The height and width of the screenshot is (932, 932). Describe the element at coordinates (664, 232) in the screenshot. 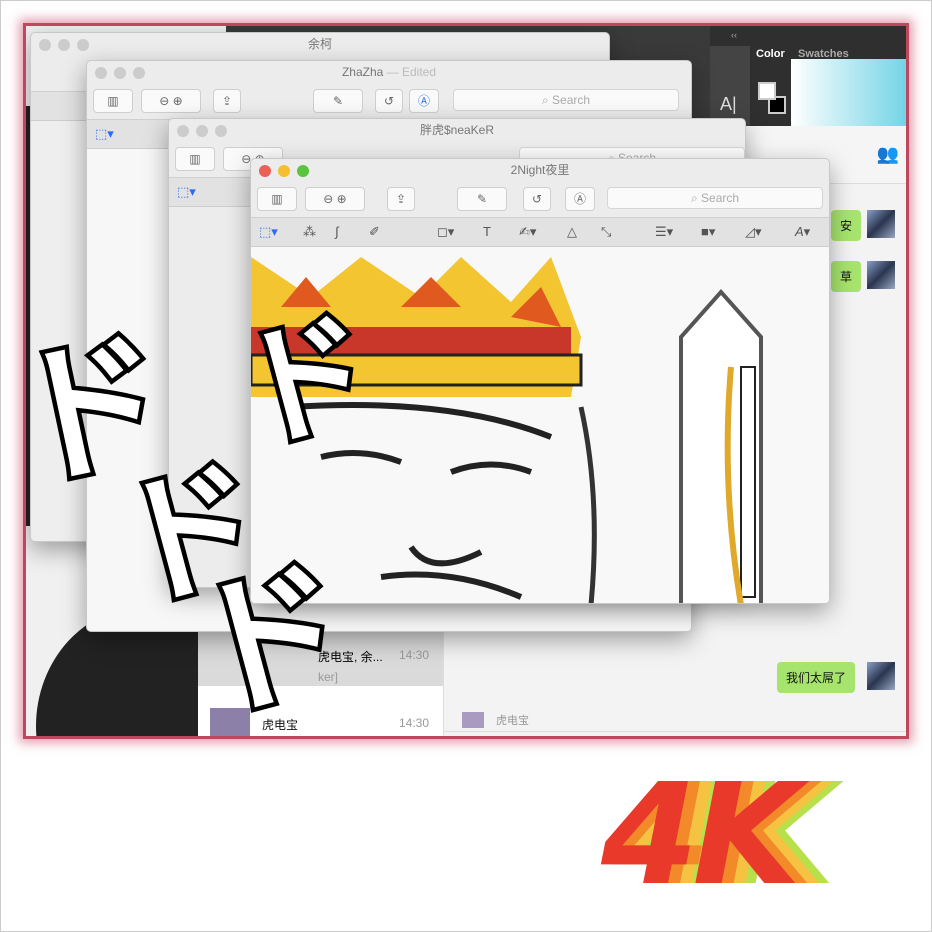

I see `shape-style-icon: ☰▾` at that location.